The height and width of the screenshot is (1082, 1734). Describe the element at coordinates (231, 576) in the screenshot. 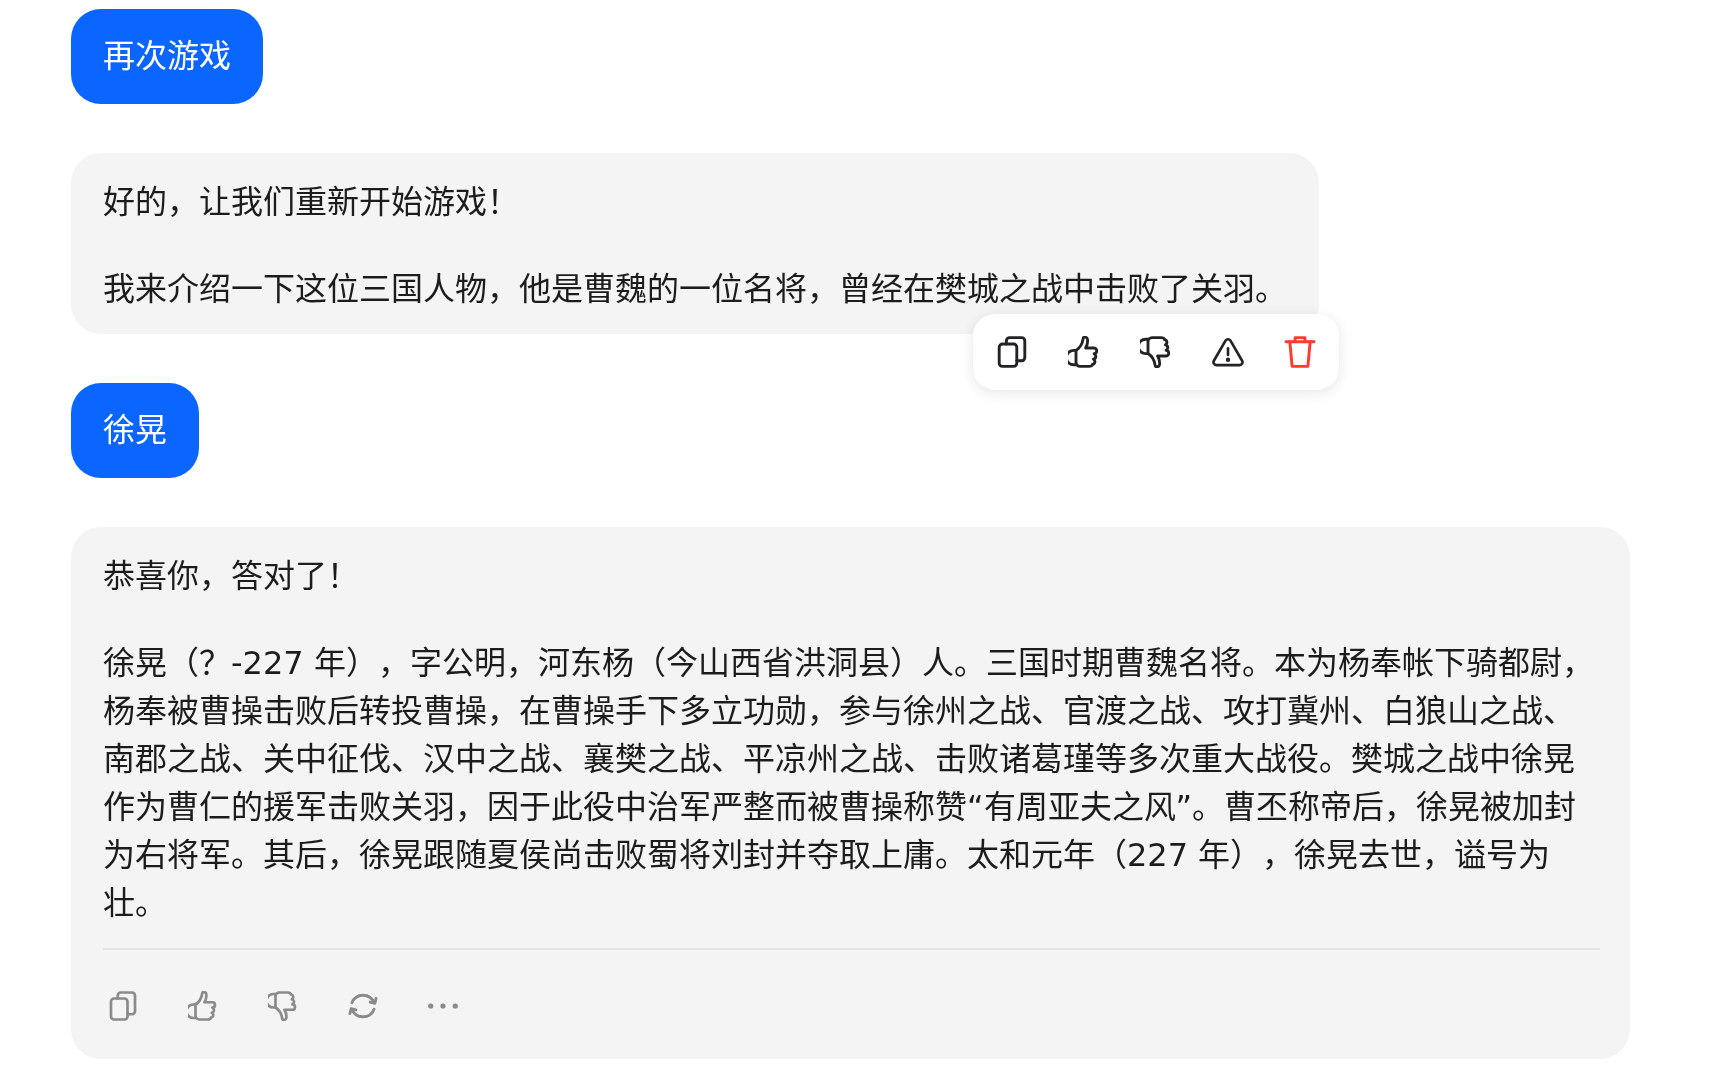

I see `message-text: 恭喜你，答对了！` at that location.